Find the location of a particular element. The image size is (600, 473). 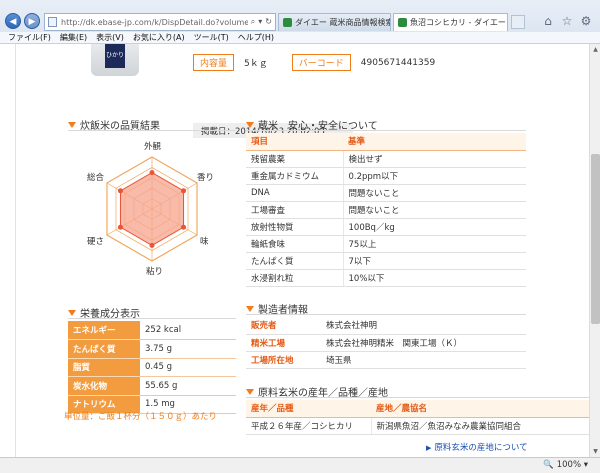

search-icon: ⌕ is located at coordinates (253, 22).